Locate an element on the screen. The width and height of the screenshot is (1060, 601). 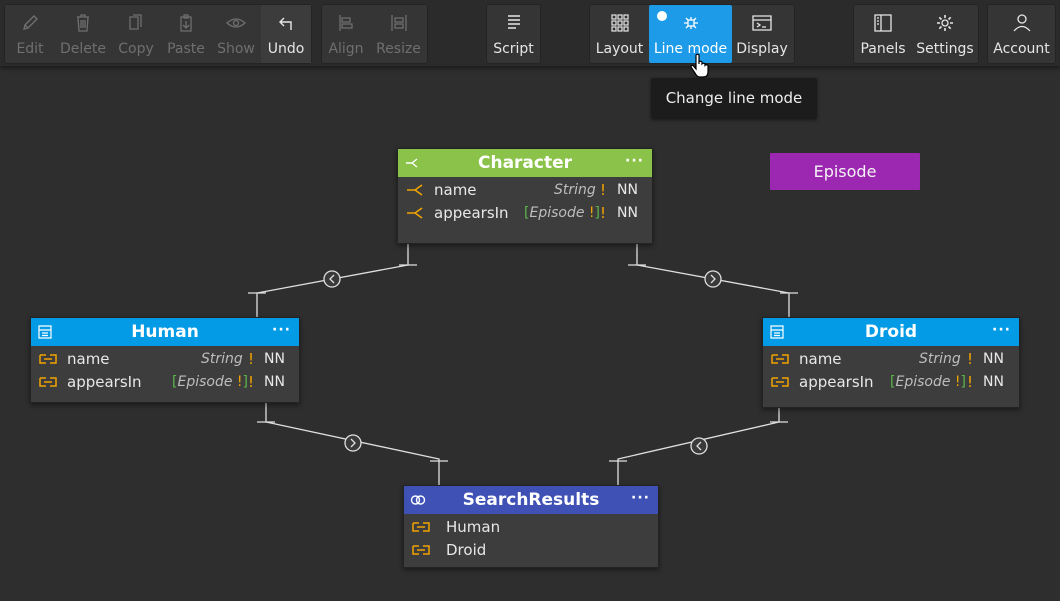
gear-icon is located at coordinates (945, 23).